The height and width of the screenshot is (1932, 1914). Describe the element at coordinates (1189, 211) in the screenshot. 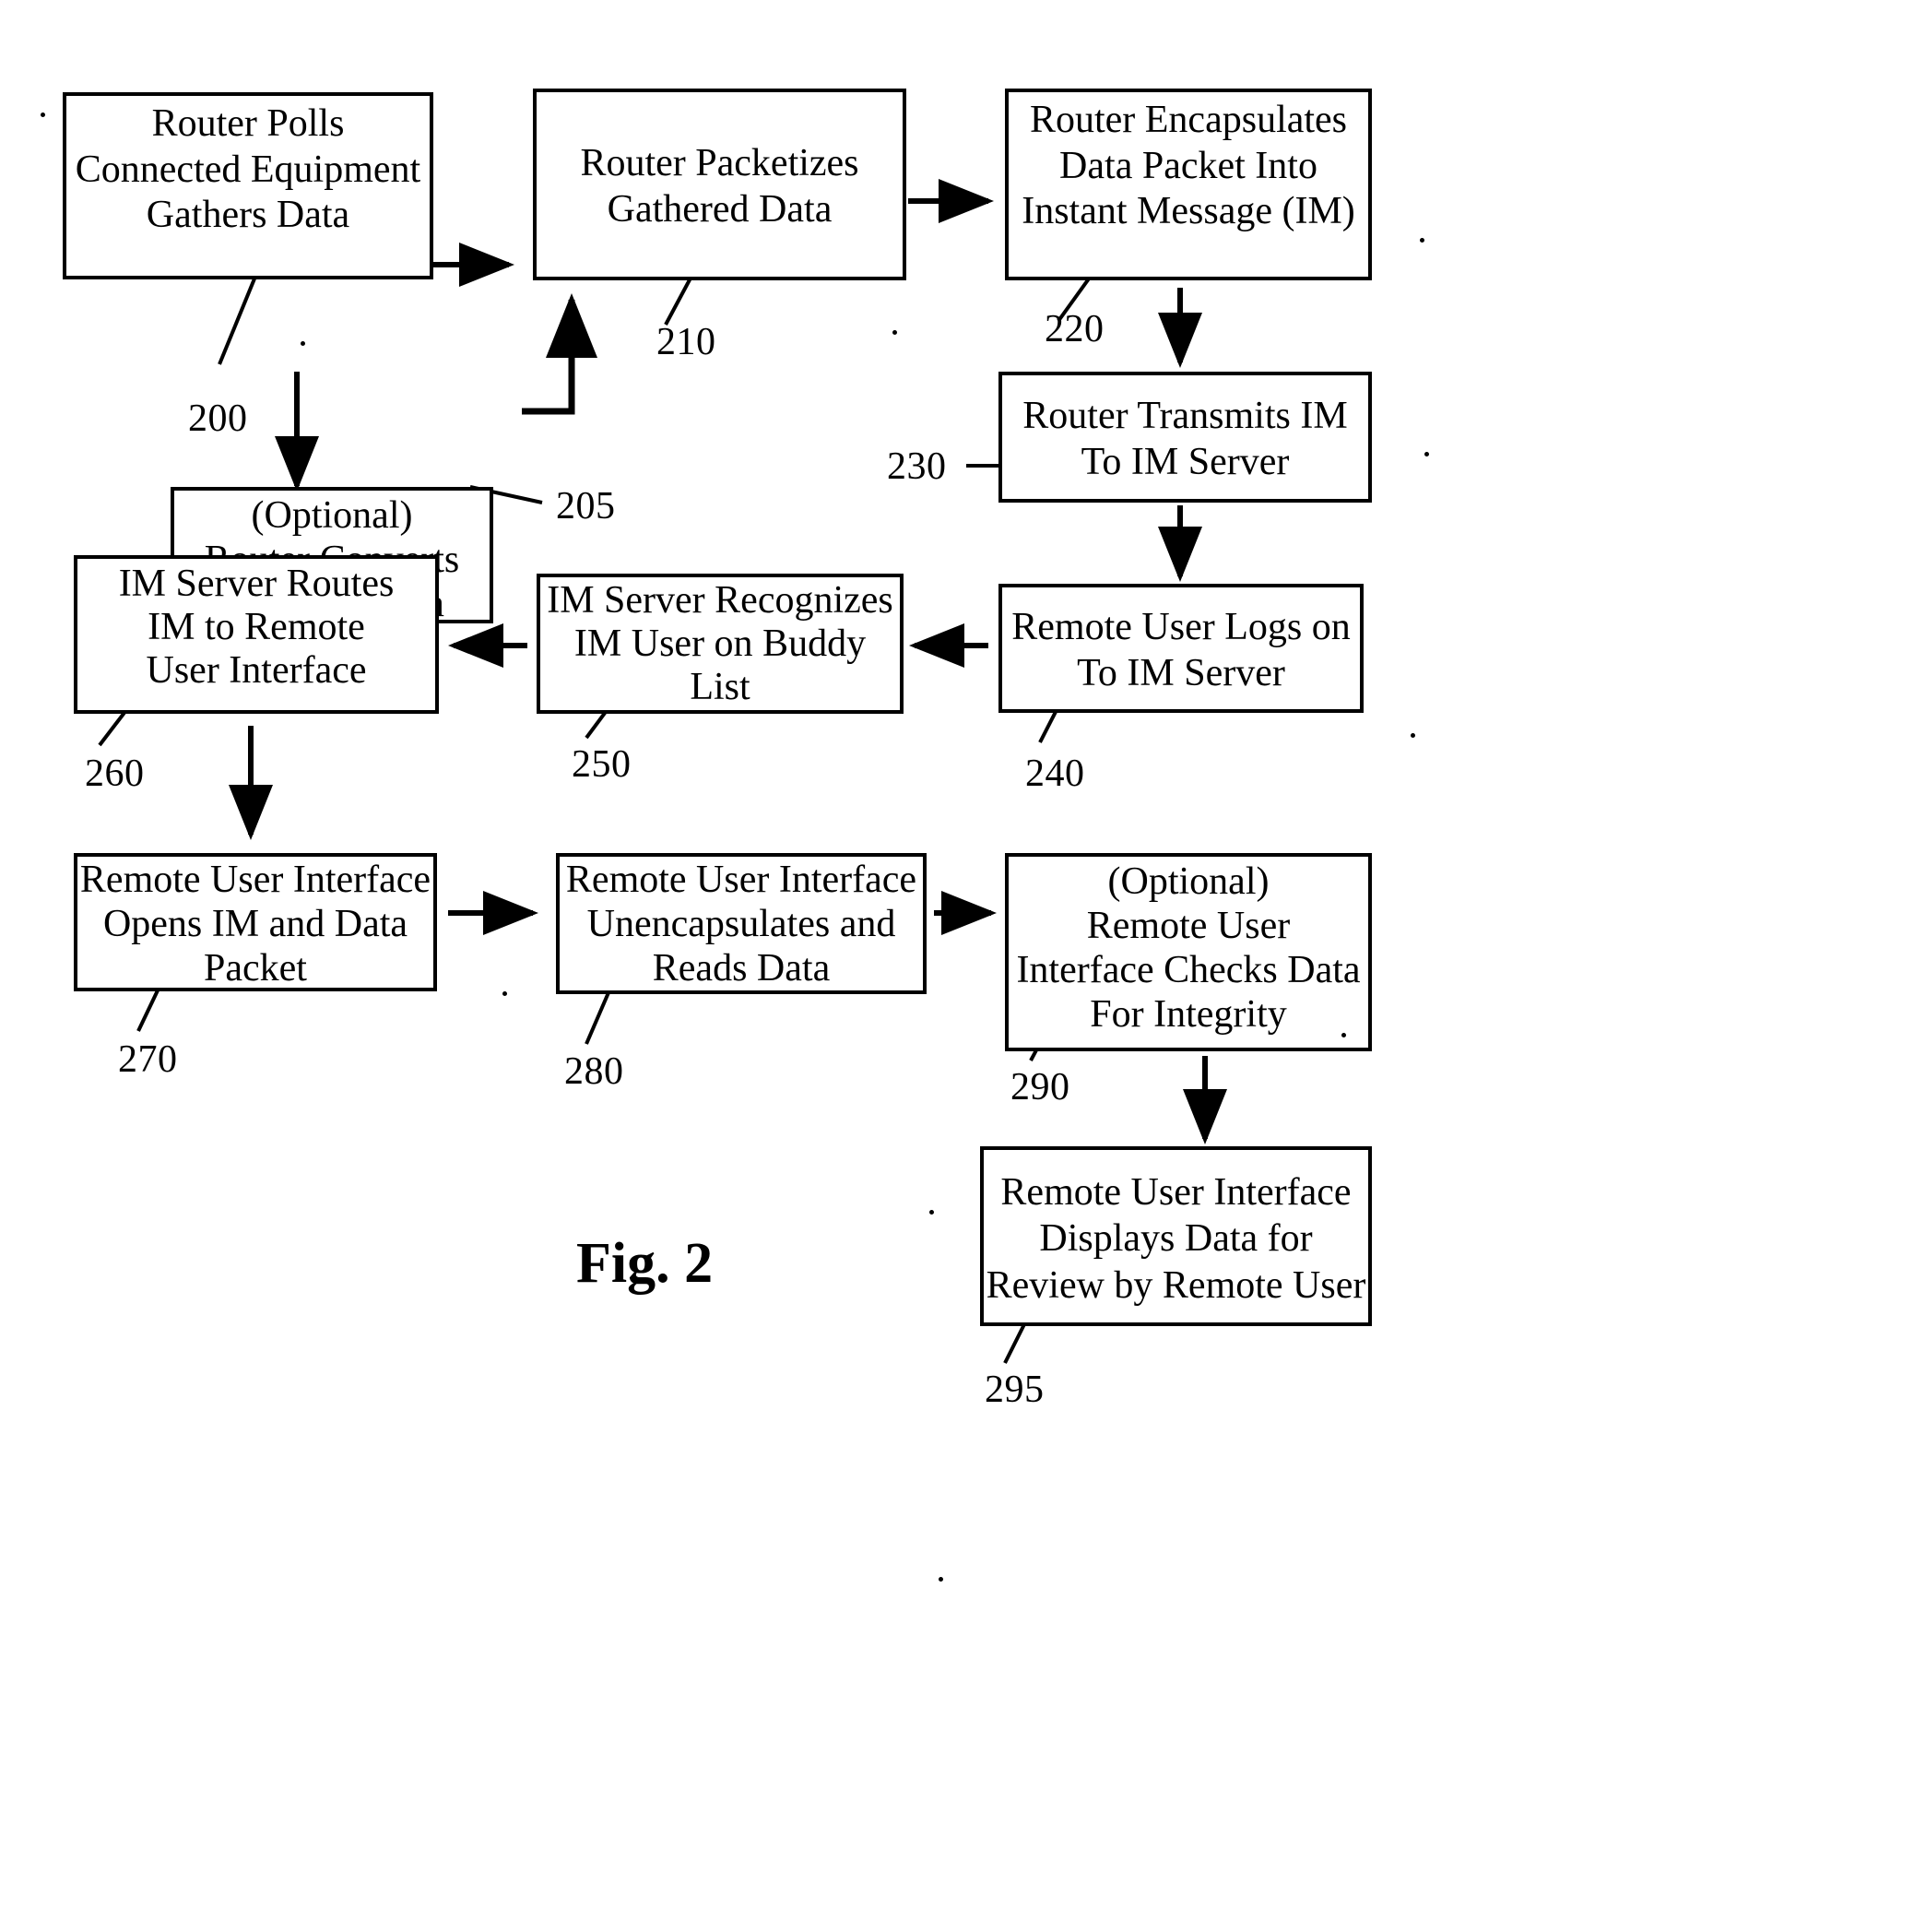

I see `box-220-line-3: Instant Message (IM)` at that location.